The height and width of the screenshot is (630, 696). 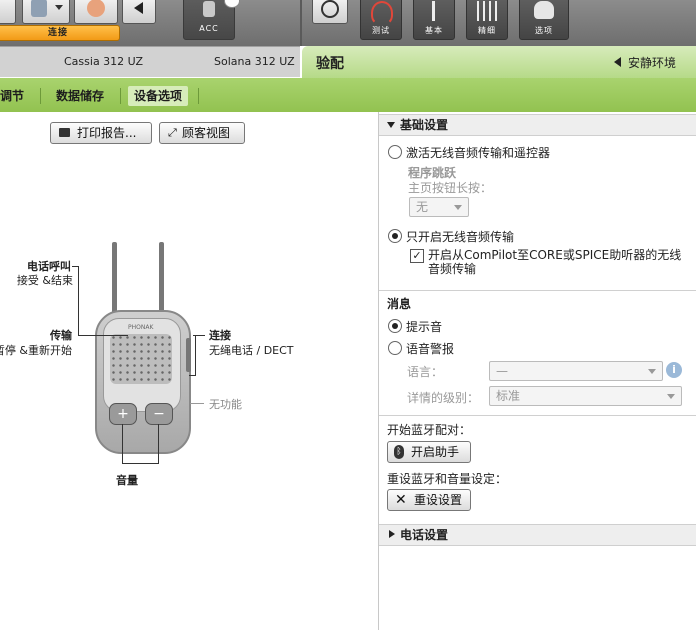 I want to click on printer-icon, so click(x=64, y=132).